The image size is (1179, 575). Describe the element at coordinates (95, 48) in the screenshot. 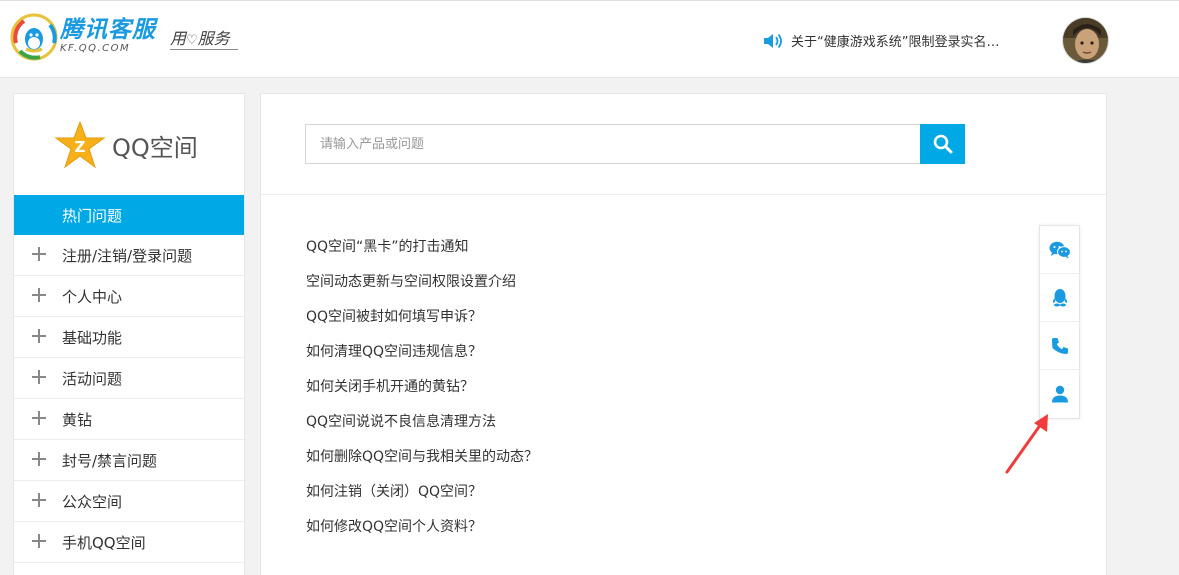

I see `brand-domain: KF.QQ.COM` at that location.